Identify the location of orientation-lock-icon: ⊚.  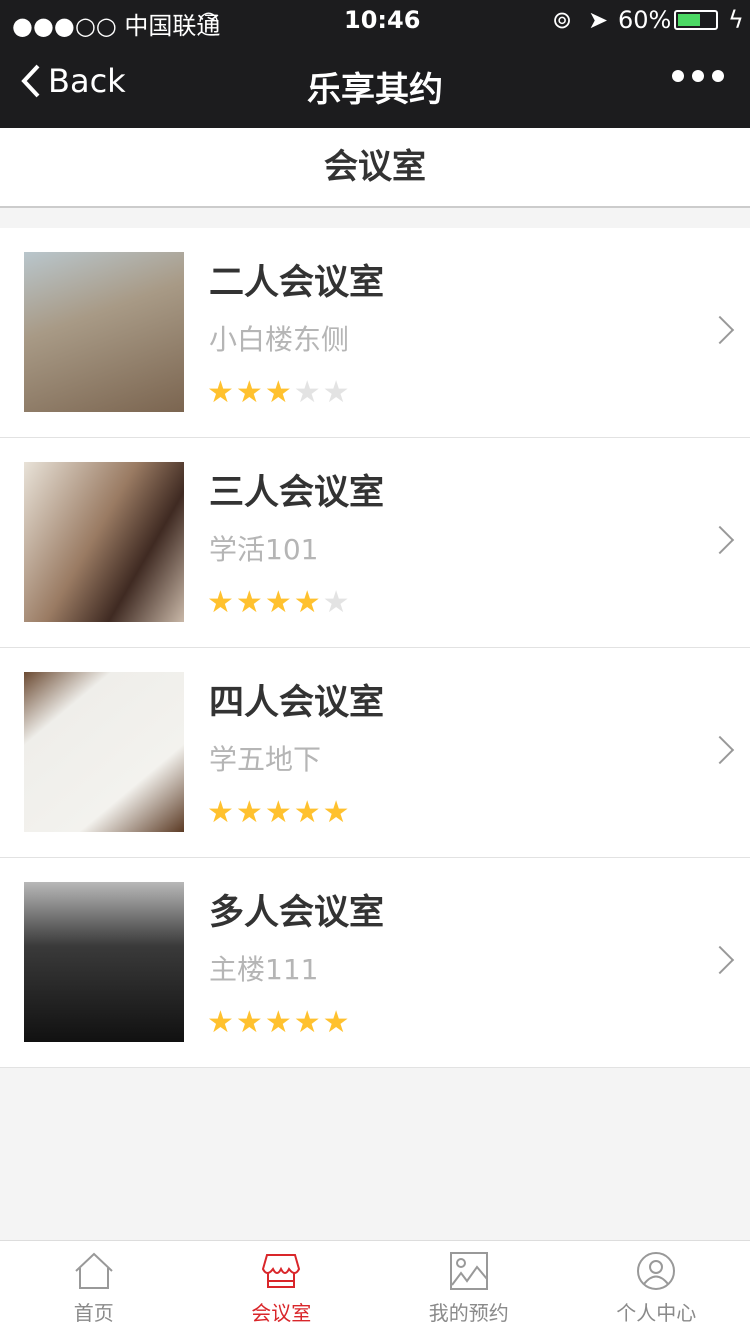
(562, 20).